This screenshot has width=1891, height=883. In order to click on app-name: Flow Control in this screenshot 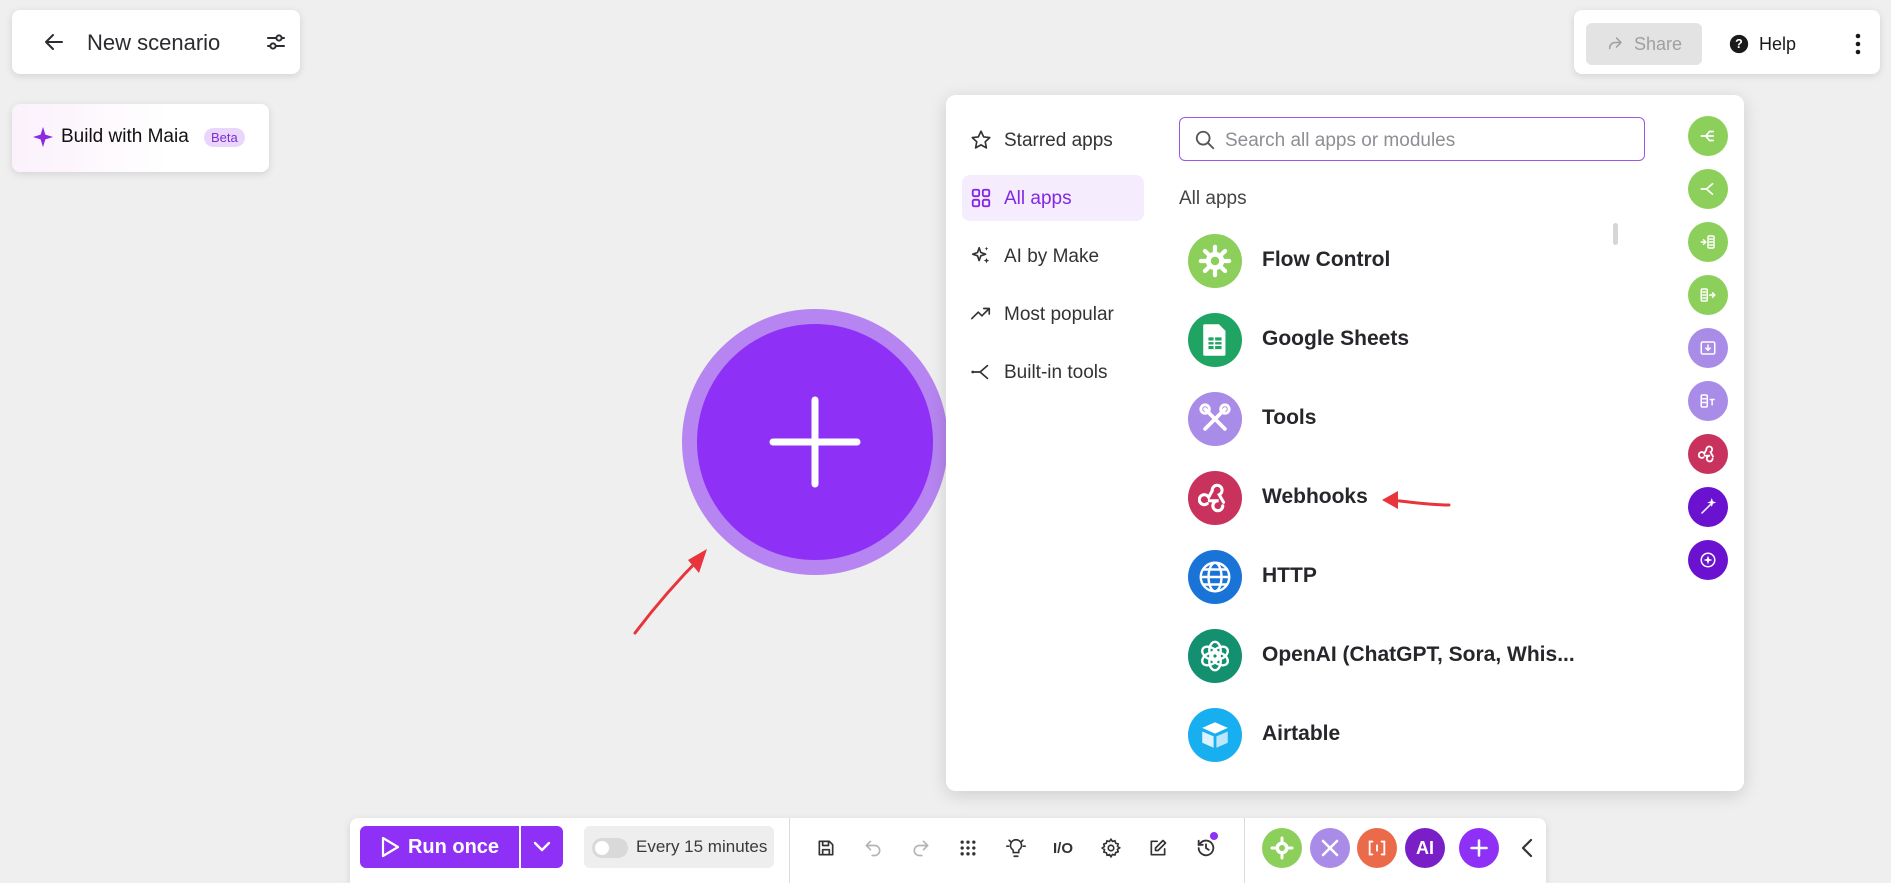, I will do `click(1326, 259)`.